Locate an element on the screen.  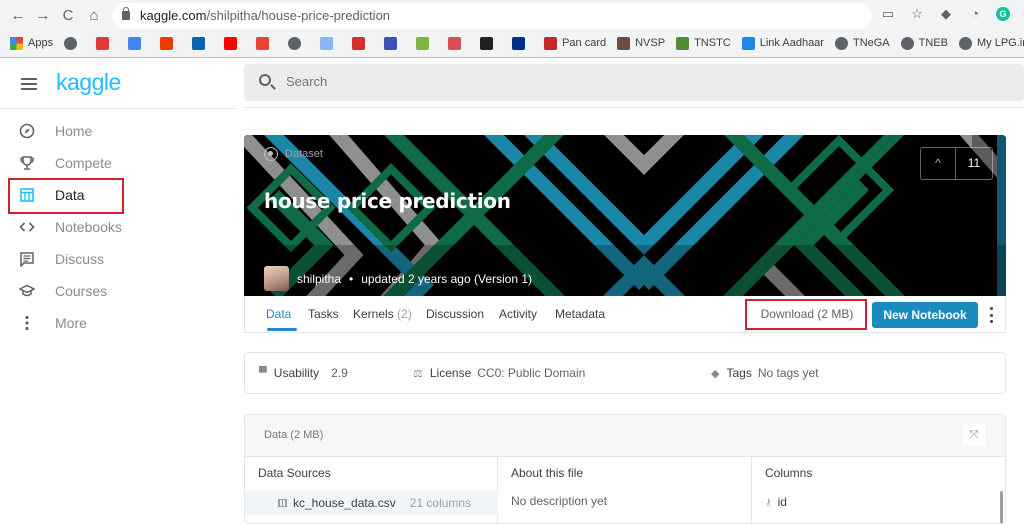
url-path: /shilpitha/house-price-prediction is located at coordinates (298, 15).